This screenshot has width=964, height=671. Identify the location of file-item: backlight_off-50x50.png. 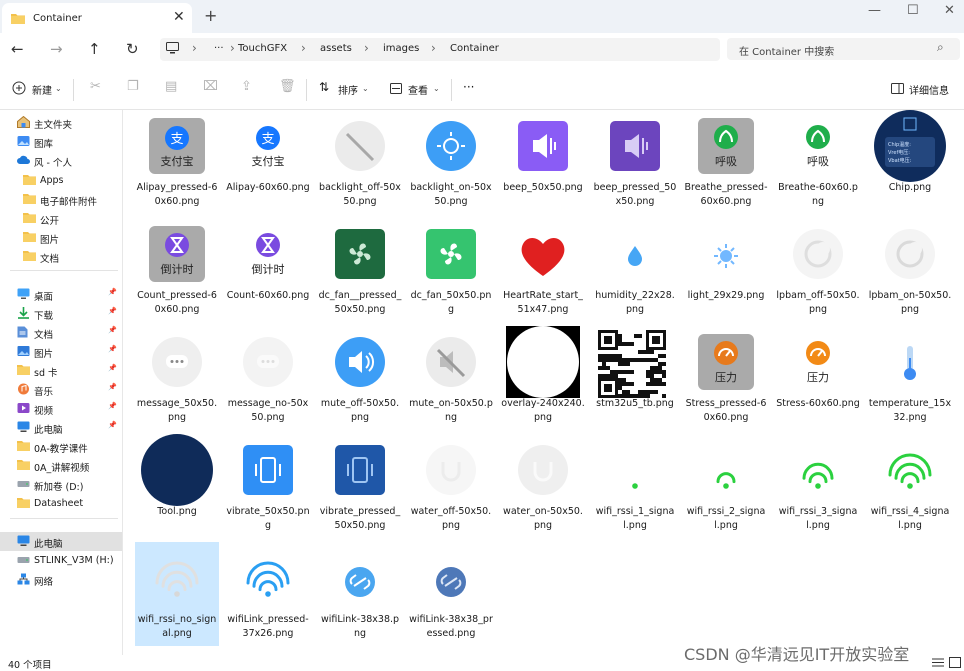
(360, 162).